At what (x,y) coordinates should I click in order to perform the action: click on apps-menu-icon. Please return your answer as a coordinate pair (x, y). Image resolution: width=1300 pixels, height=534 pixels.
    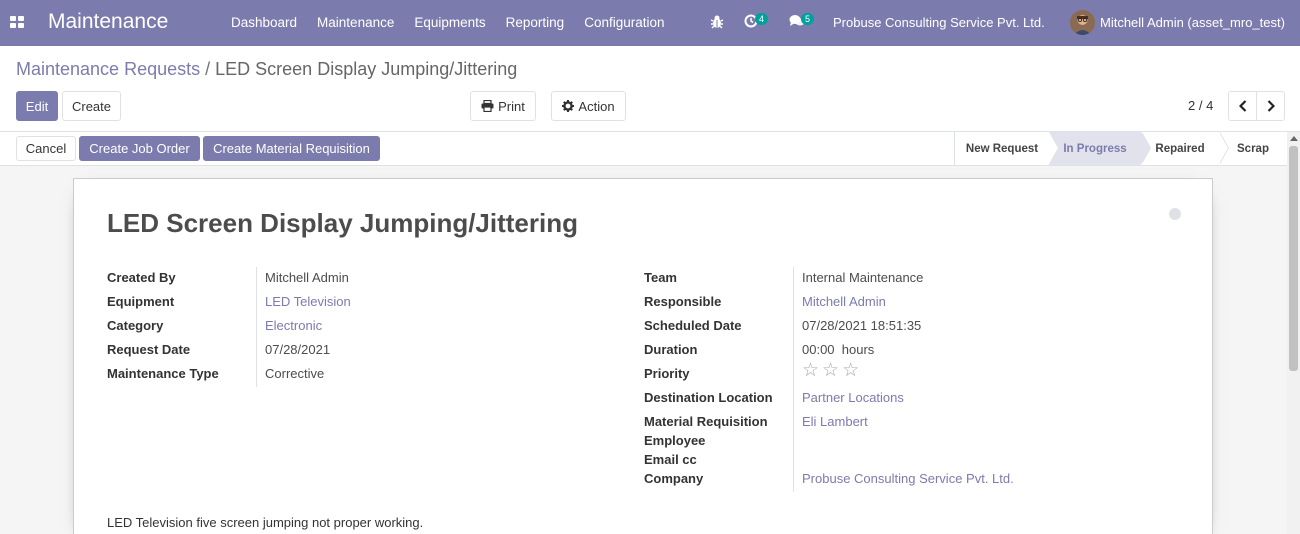
    Looking at the image, I should click on (17, 22).